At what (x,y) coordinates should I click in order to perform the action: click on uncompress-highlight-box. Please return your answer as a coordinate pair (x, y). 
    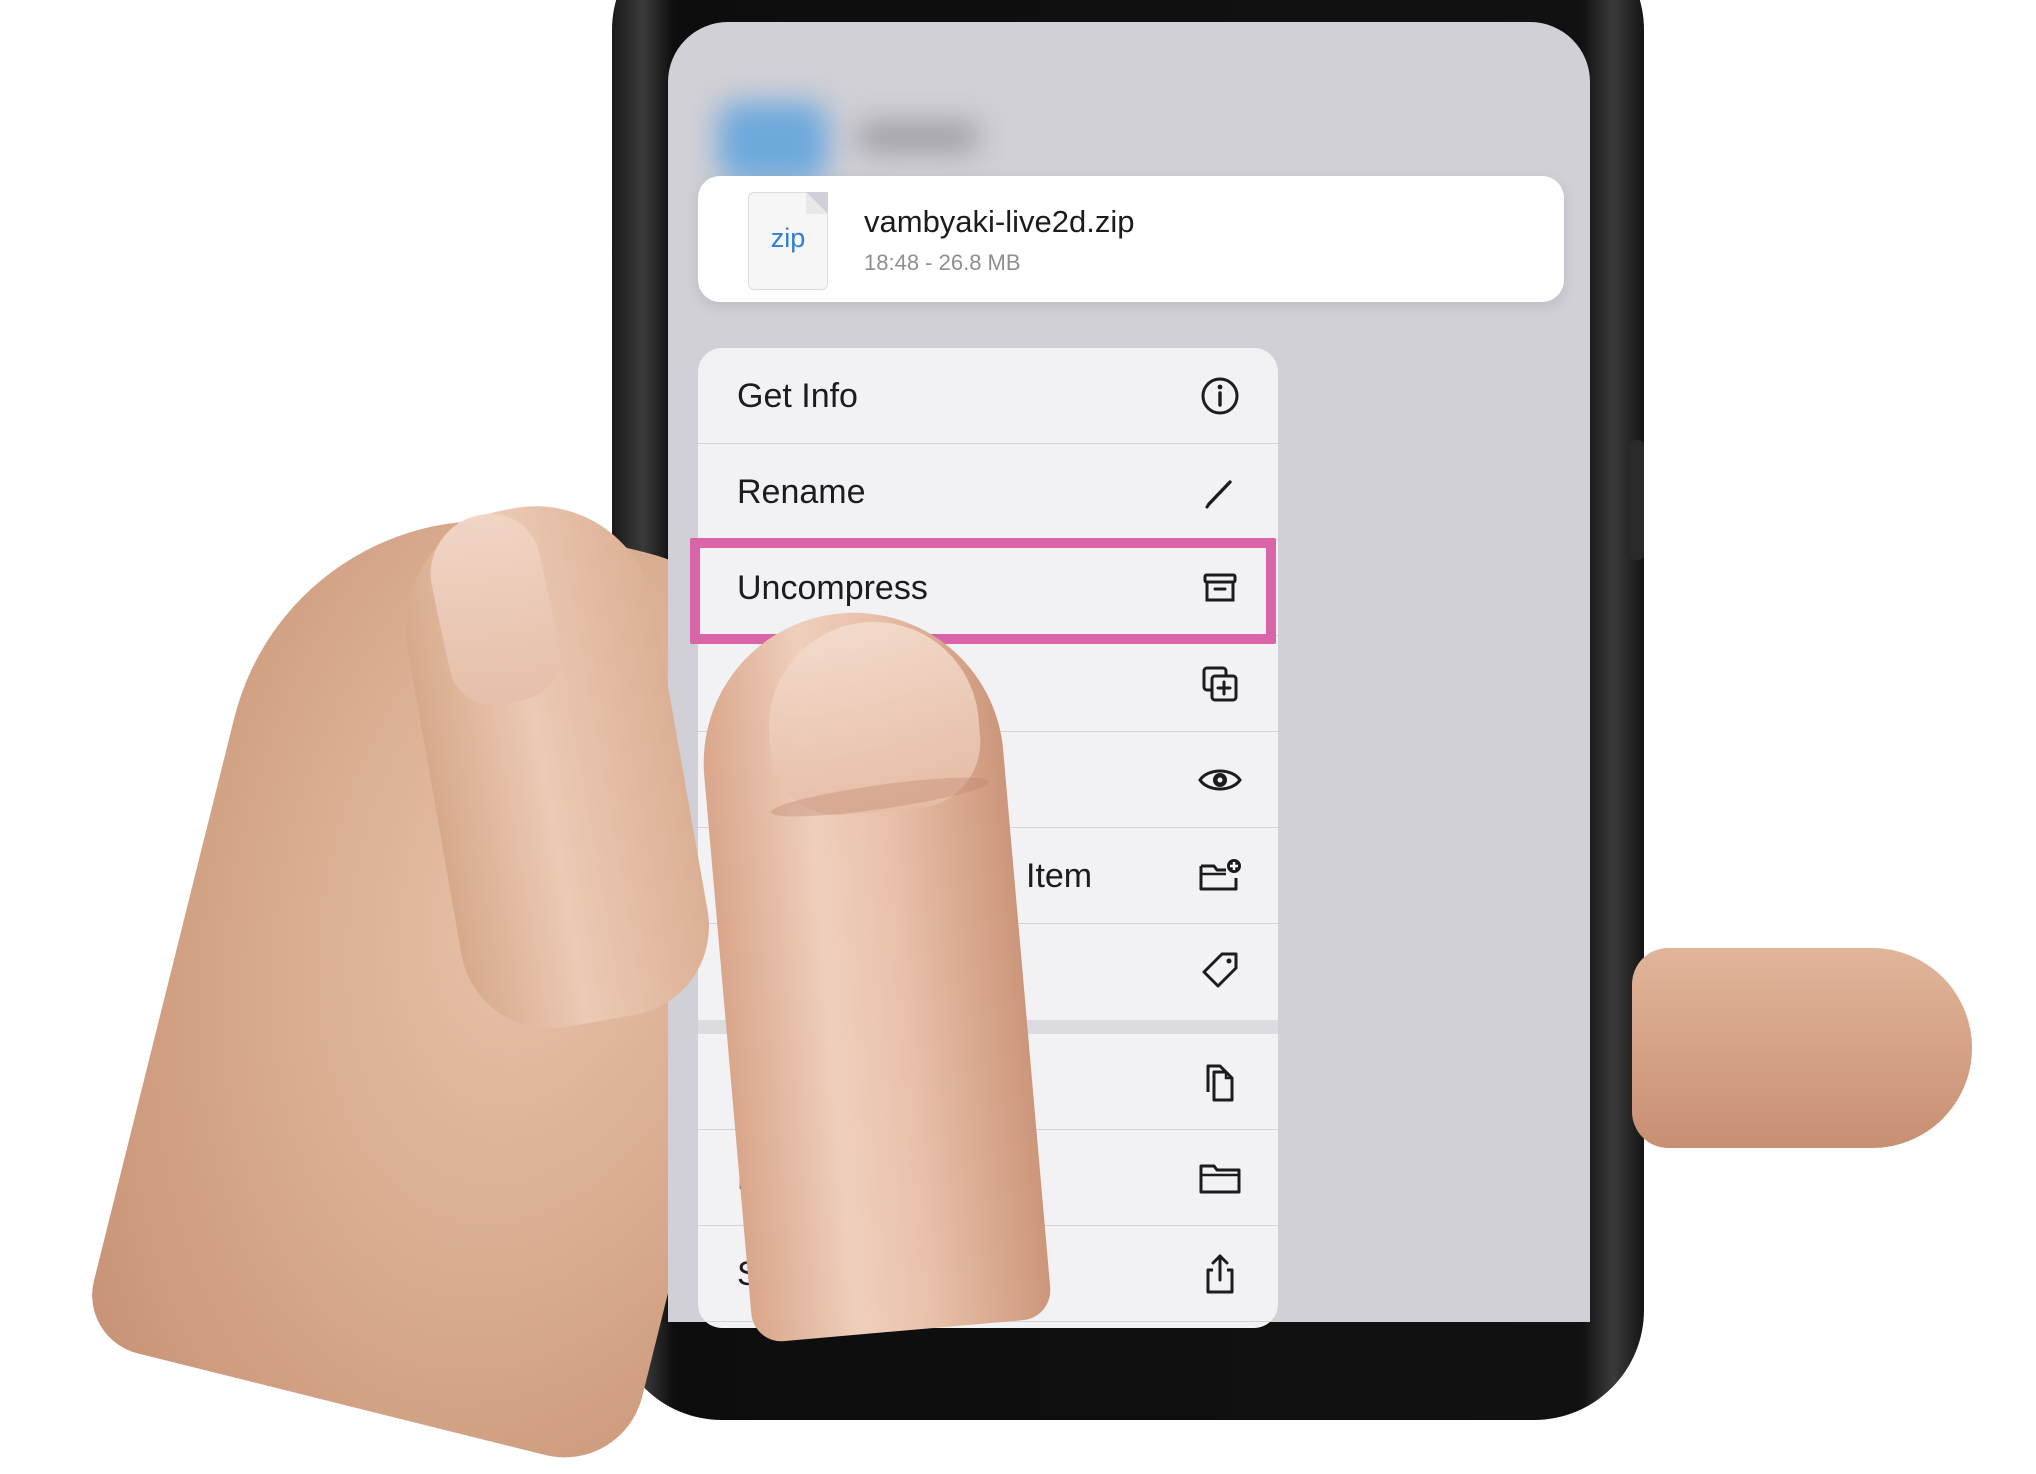
    Looking at the image, I should click on (983, 591).